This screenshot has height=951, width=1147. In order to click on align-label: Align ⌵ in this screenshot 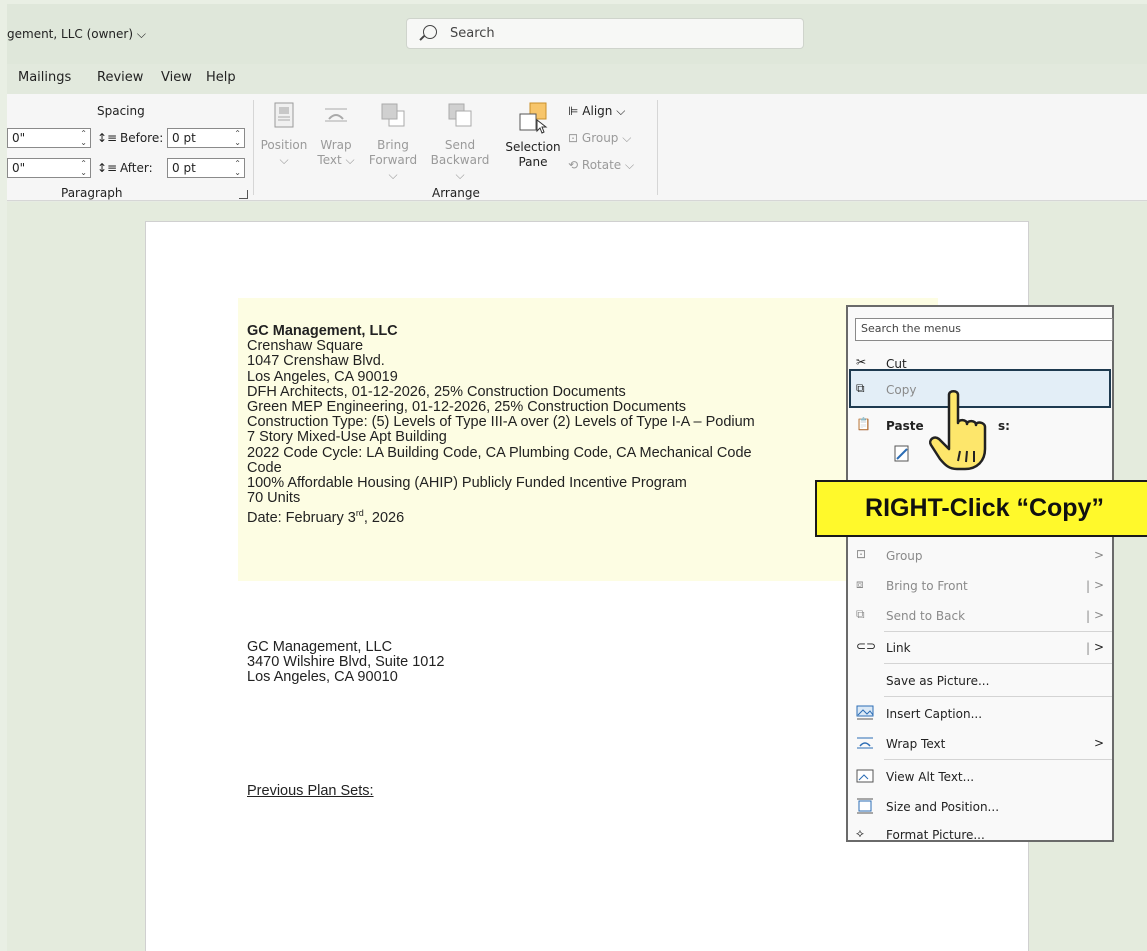, I will do `click(604, 111)`.